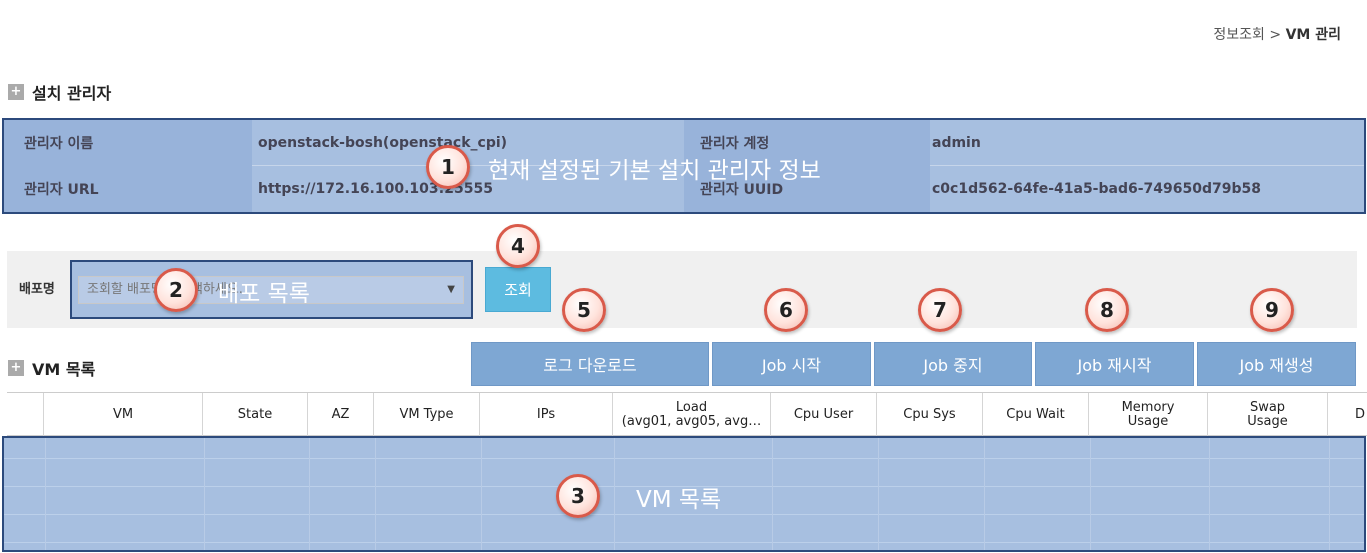  What do you see at coordinates (791, 364) in the screenshot?
I see `job-start-button: Job 시작` at bounding box center [791, 364].